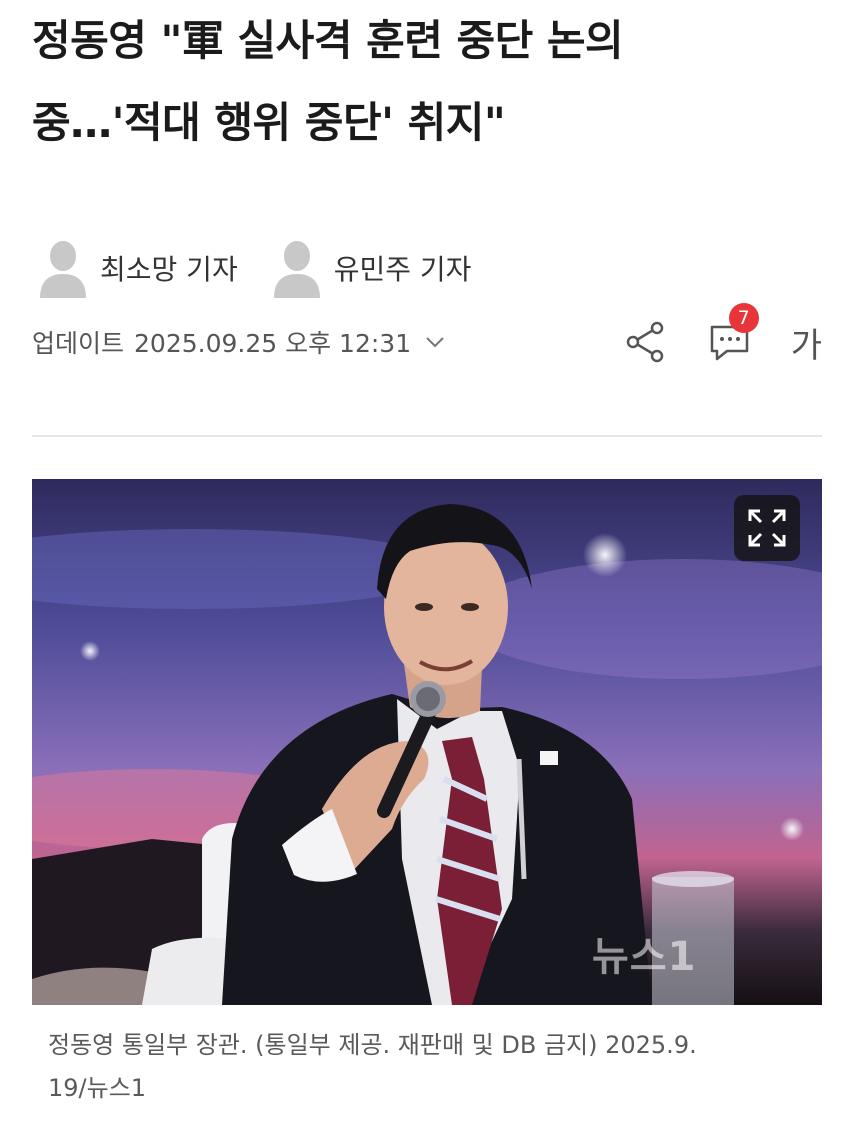 The width and height of the screenshot is (850, 1132). I want to click on byline: 최소망 기자 유민주 기자, so click(271, 268).